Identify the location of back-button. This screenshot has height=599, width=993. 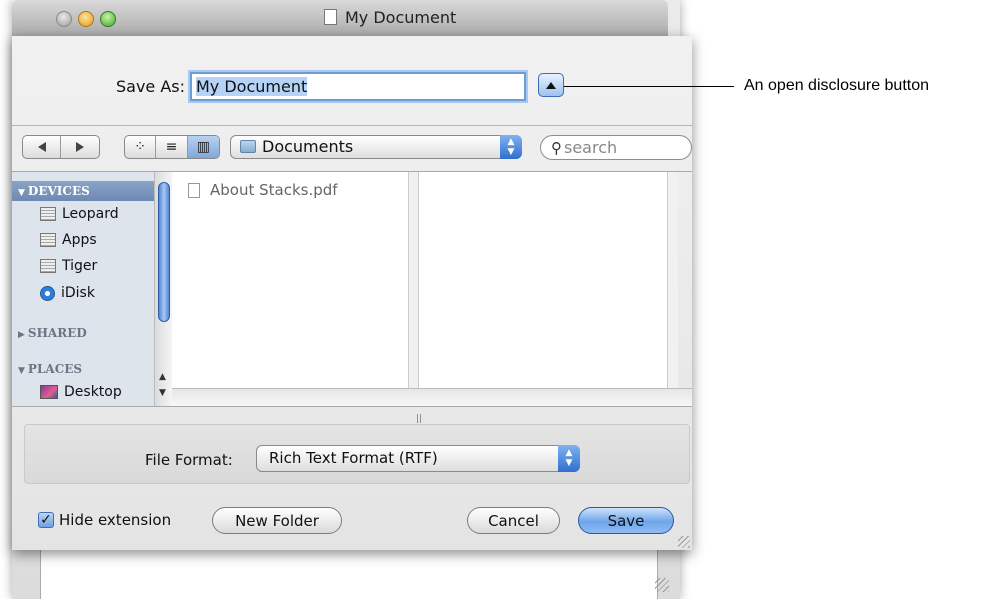
(42, 147).